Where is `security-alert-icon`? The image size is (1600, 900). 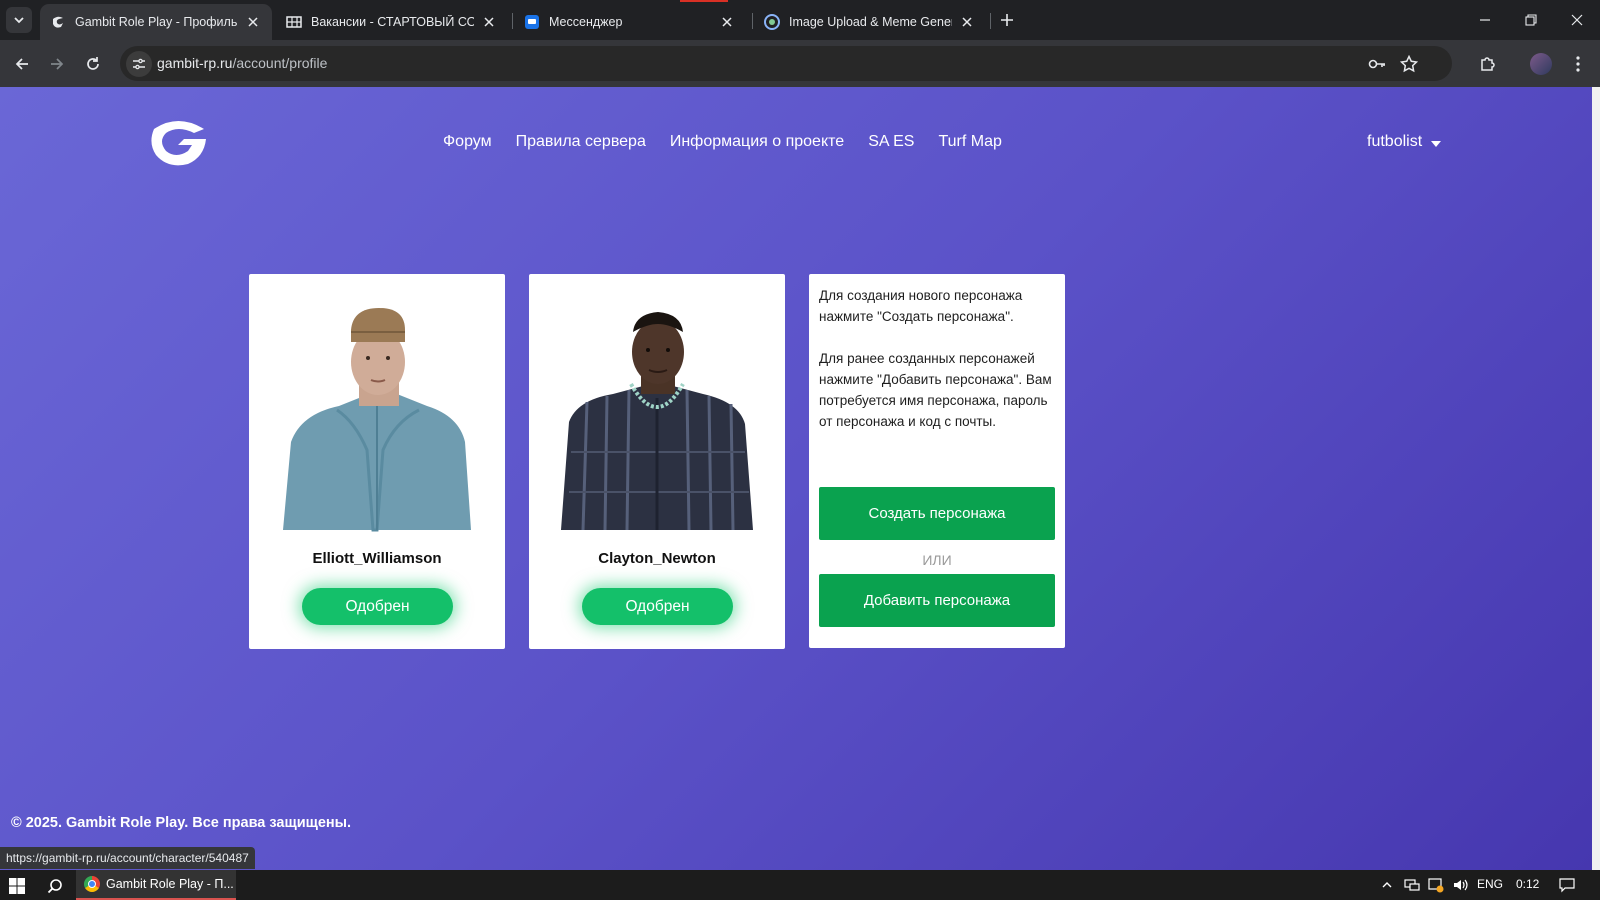
security-alert-icon is located at coordinates (1436, 885).